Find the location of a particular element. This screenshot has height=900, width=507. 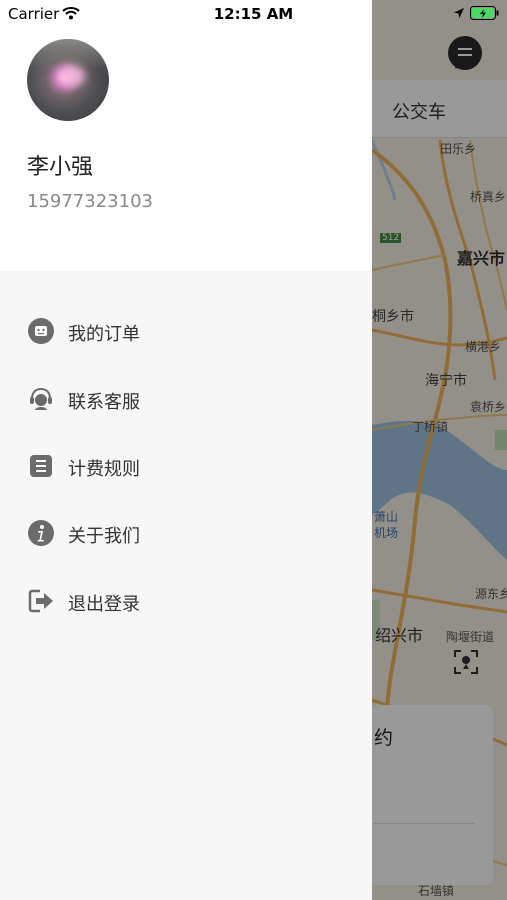

avatar is located at coordinates (68, 80).